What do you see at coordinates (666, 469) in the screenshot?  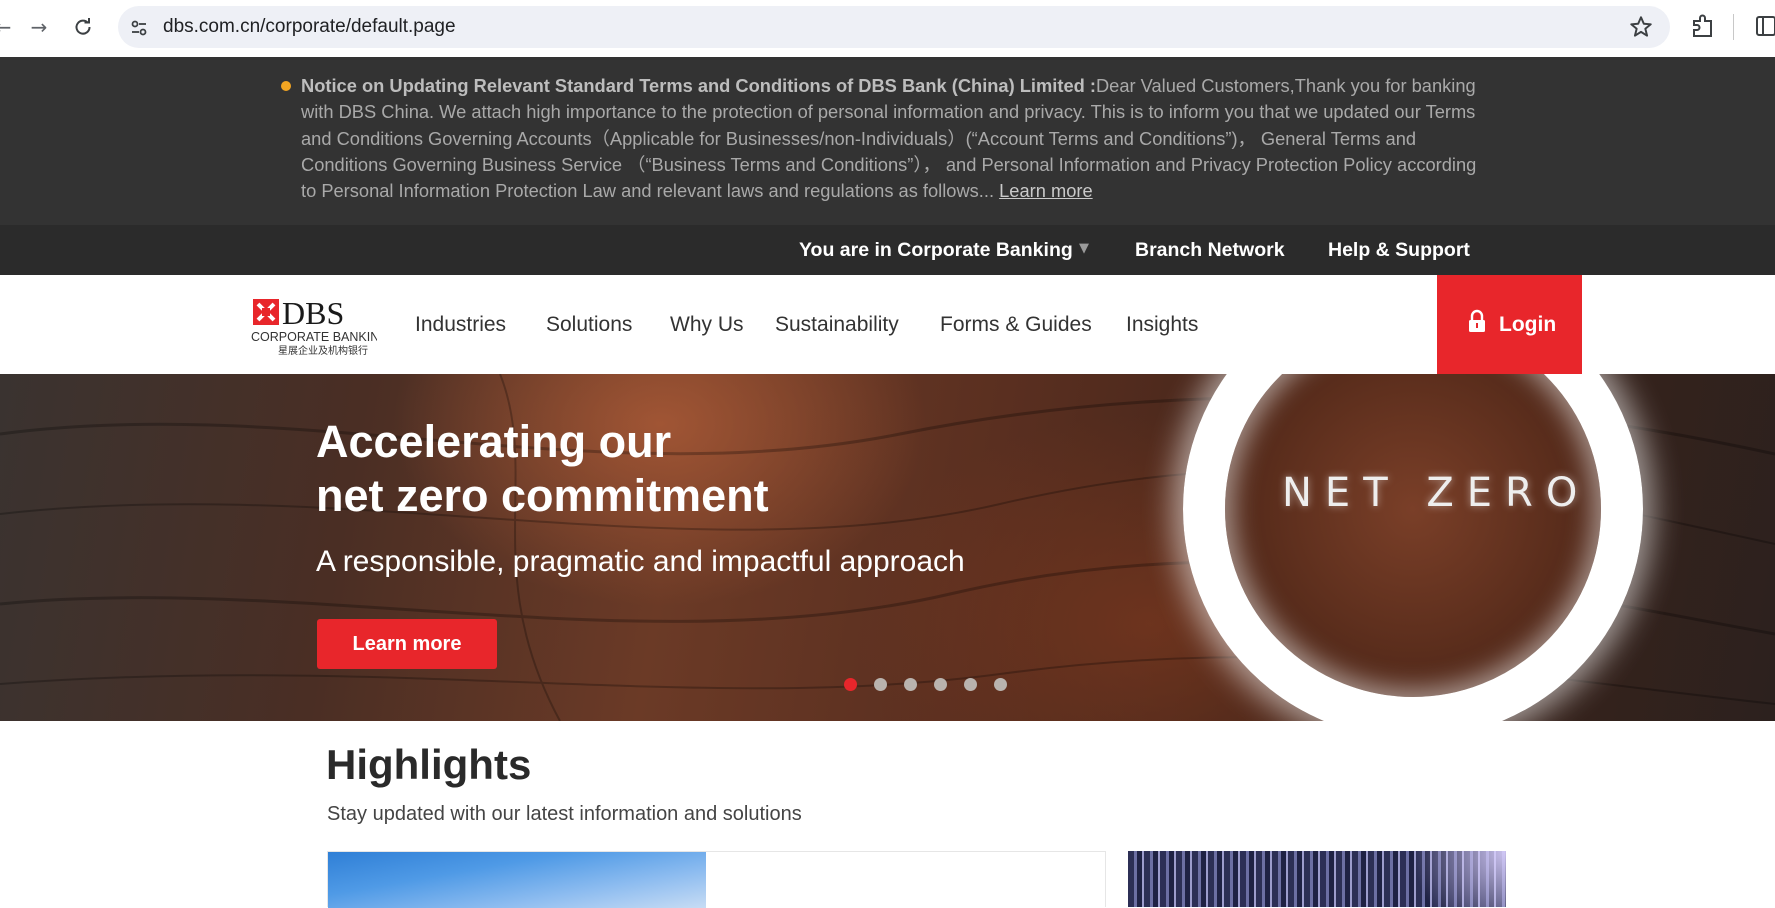 I see `hero-title: Accelerating our net zero commitment` at bounding box center [666, 469].